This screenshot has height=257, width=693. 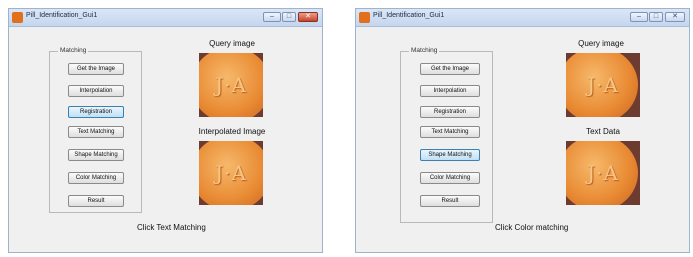 I want to click on interpolated-image: J·A, so click(x=231, y=173).